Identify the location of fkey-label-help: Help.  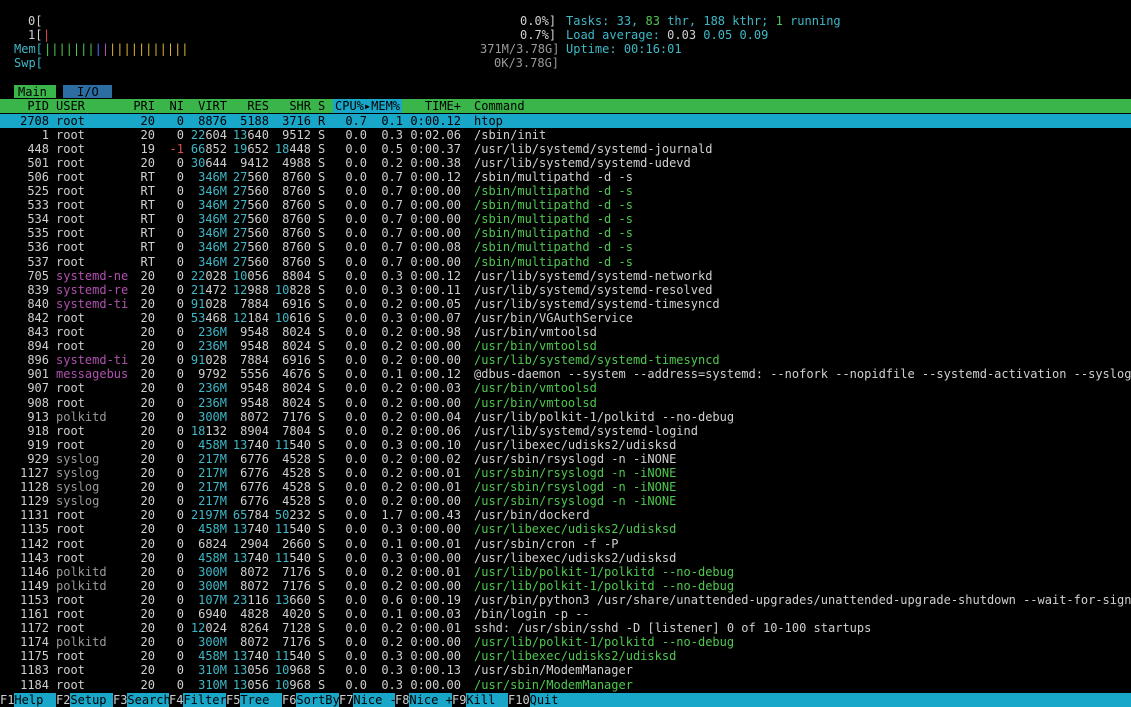
(28, 700).